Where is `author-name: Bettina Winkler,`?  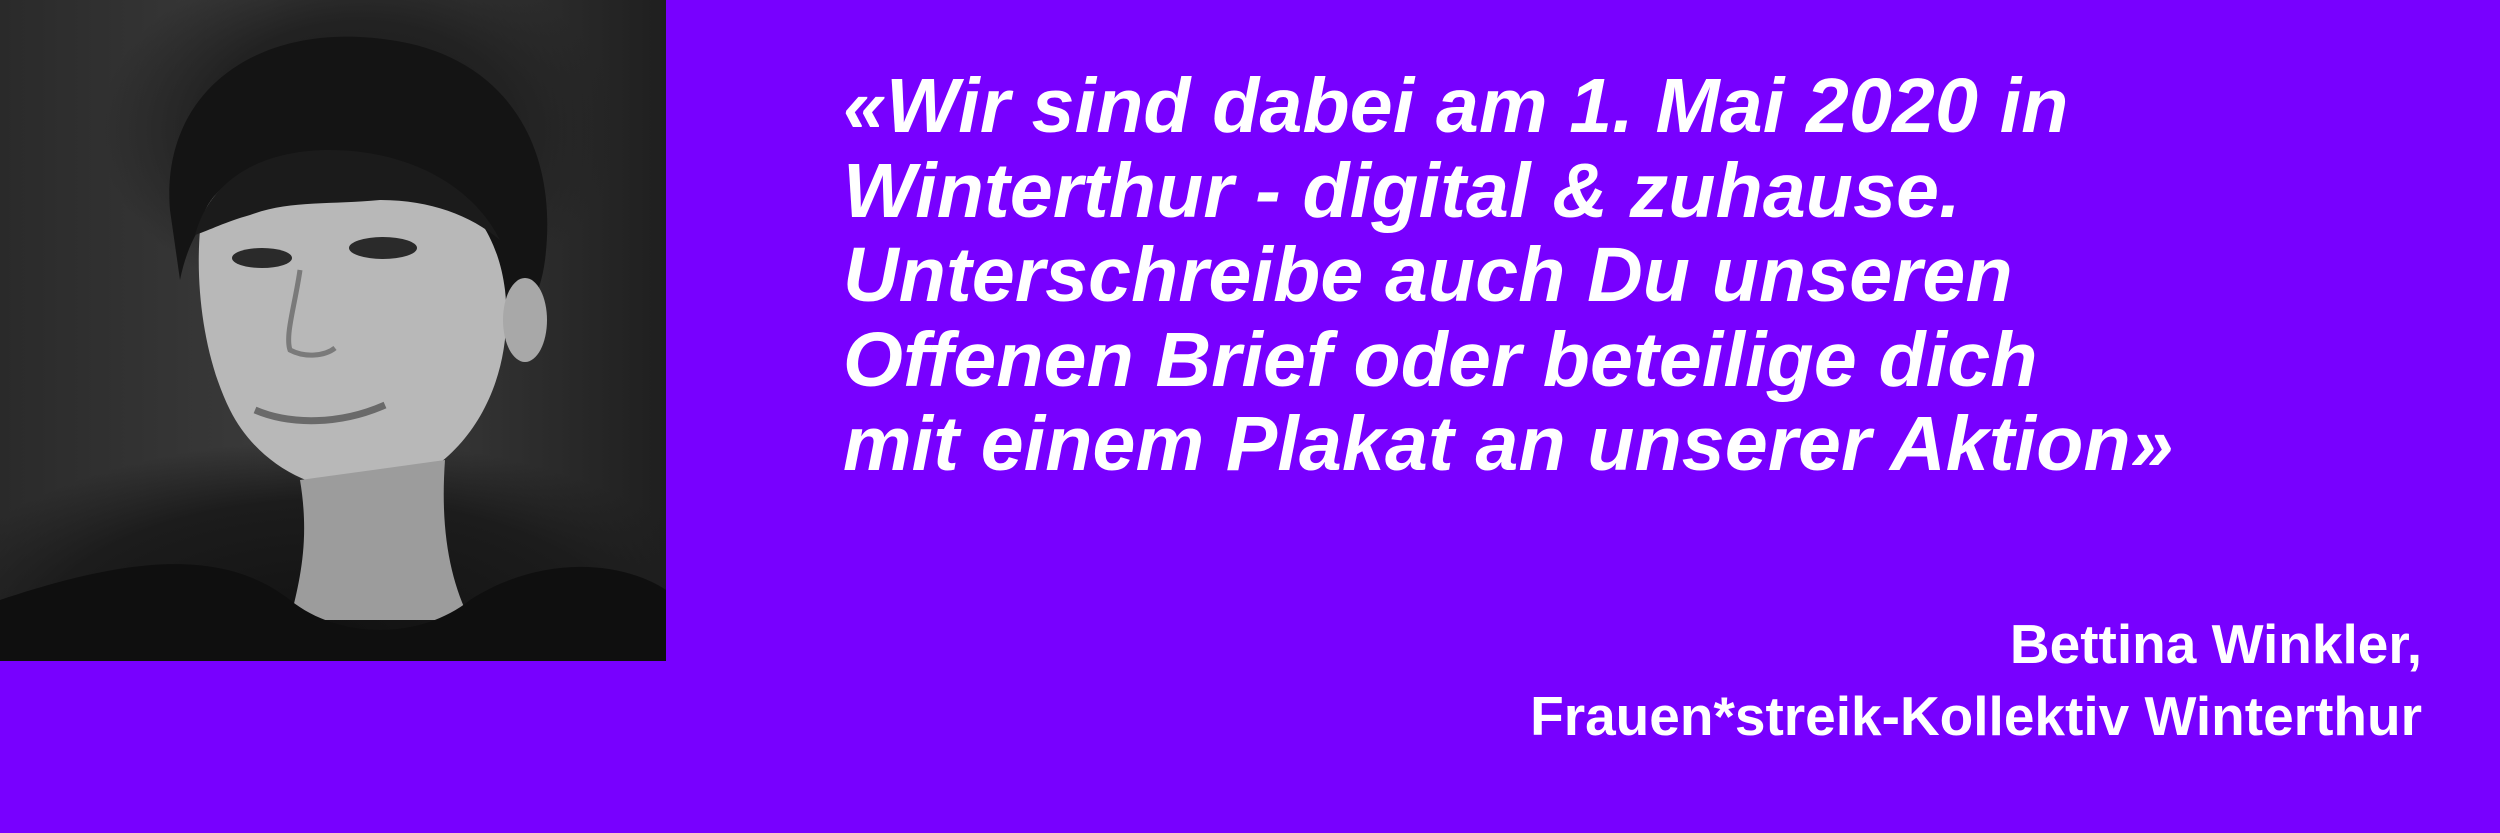 author-name: Bettina Winkler, is located at coordinates (2215, 644).